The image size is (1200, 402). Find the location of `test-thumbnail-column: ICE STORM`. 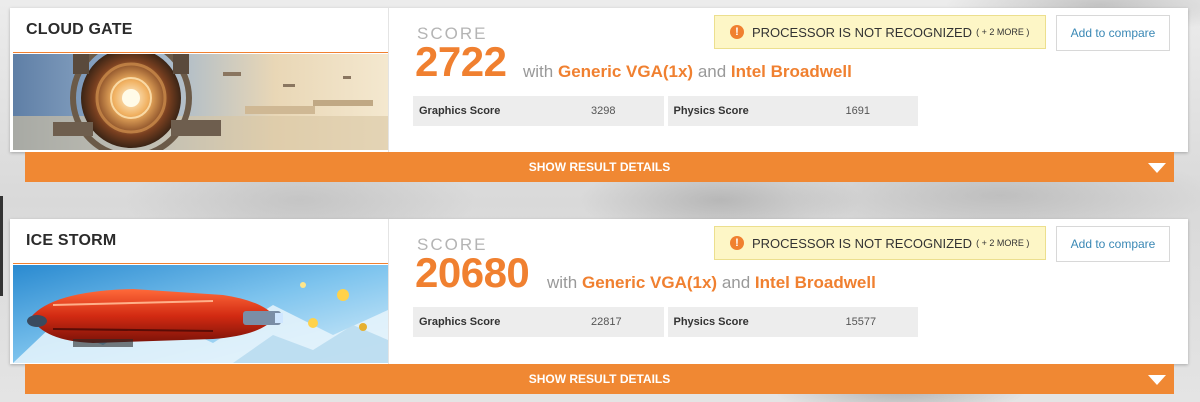

test-thumbnail-column: ICE STORM is located at coordinates (199, 291).